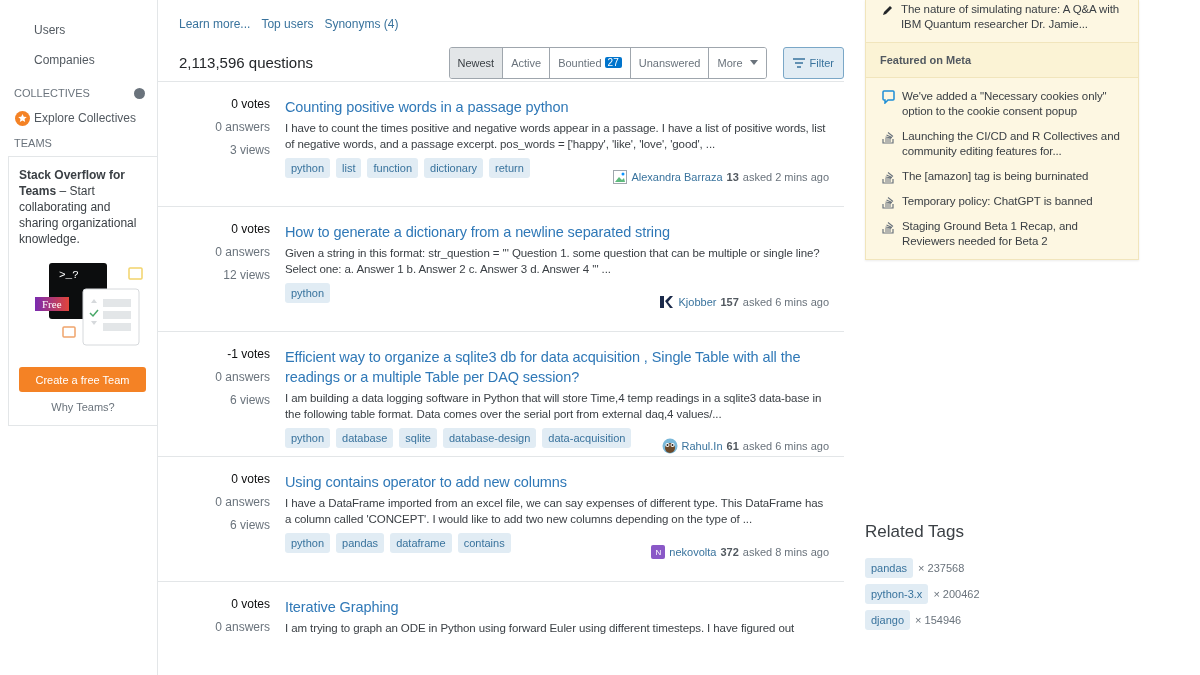  What do you see at coordinates (418, 438) in the screenshot?
I see `question-tag: sqlite` at bounding box center [418, 438].